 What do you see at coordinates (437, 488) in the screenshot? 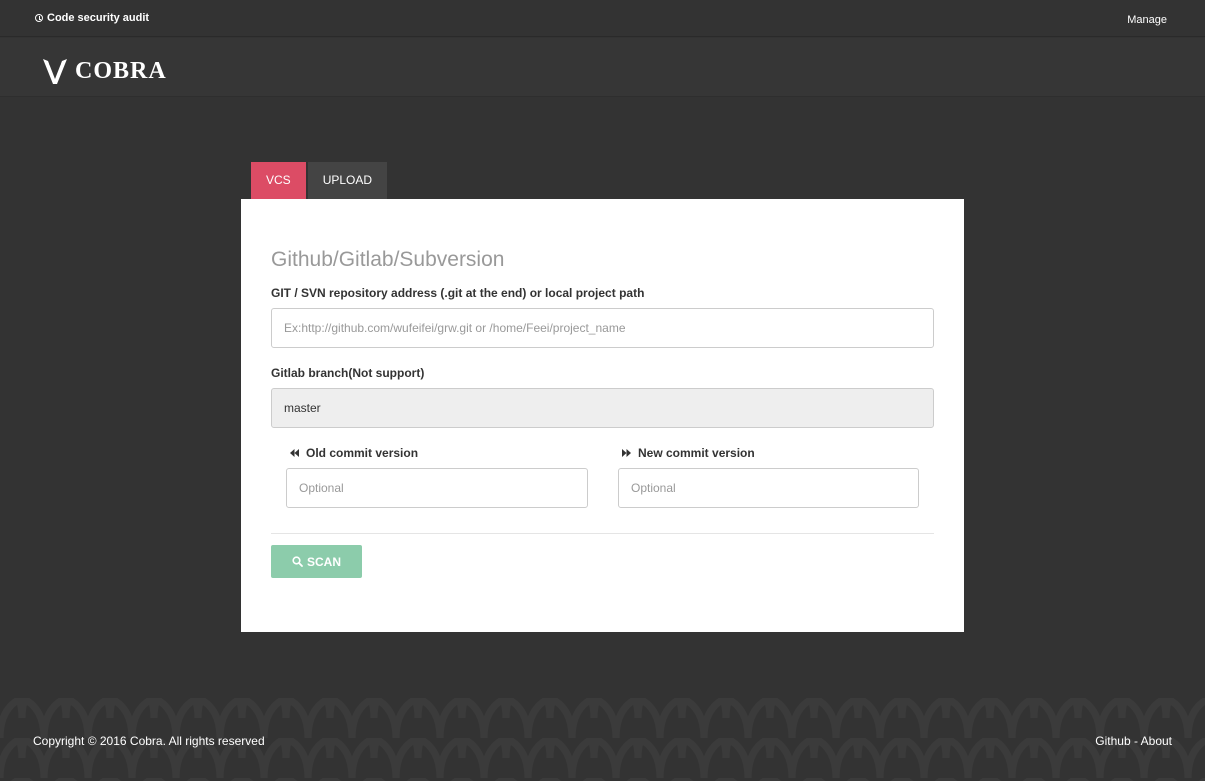
I see `old-commit-input` at bounding box center [437, 488].